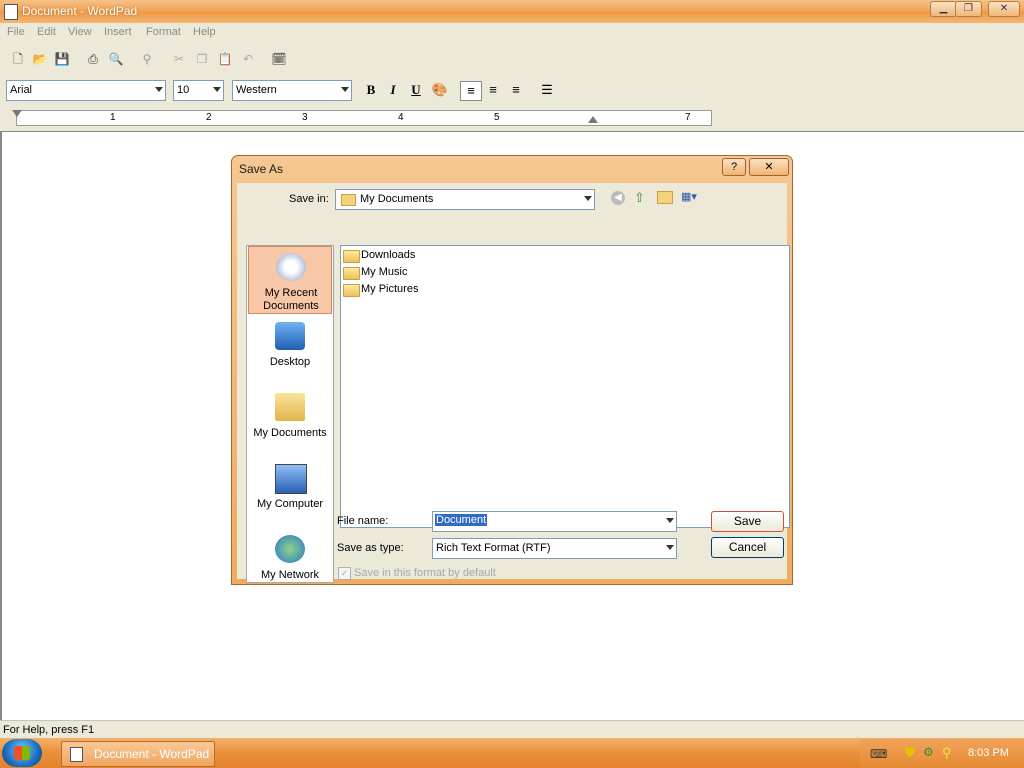 The height and width of the screenshot is (768, 1024). Describe the element at coordinates (416, 90) in the screenshot. I see `underline-button: U` at that location.